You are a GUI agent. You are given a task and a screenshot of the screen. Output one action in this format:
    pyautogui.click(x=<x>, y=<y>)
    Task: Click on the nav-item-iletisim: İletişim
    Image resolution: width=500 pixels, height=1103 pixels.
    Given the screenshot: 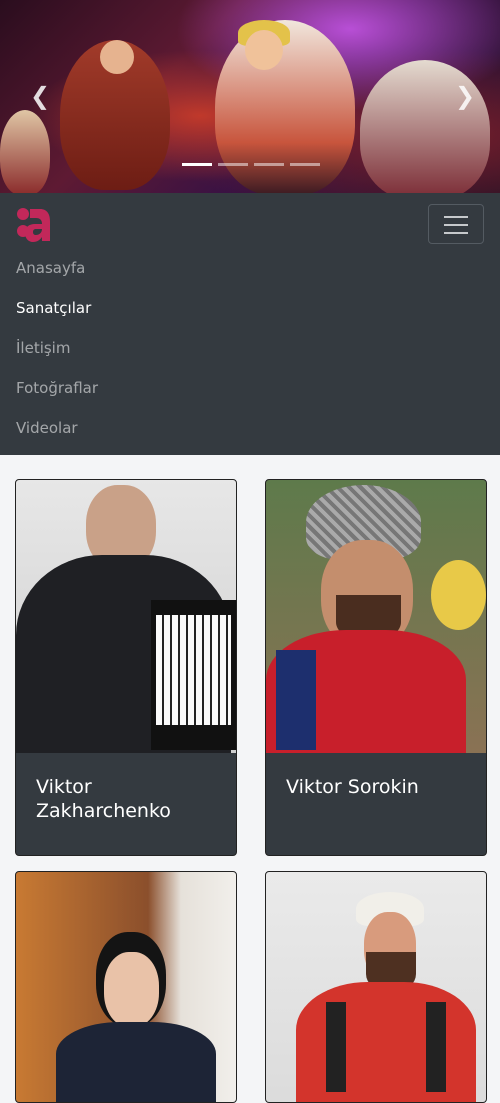 What is the action you would take?
    pyautogui.click(x=43, y=348)
    